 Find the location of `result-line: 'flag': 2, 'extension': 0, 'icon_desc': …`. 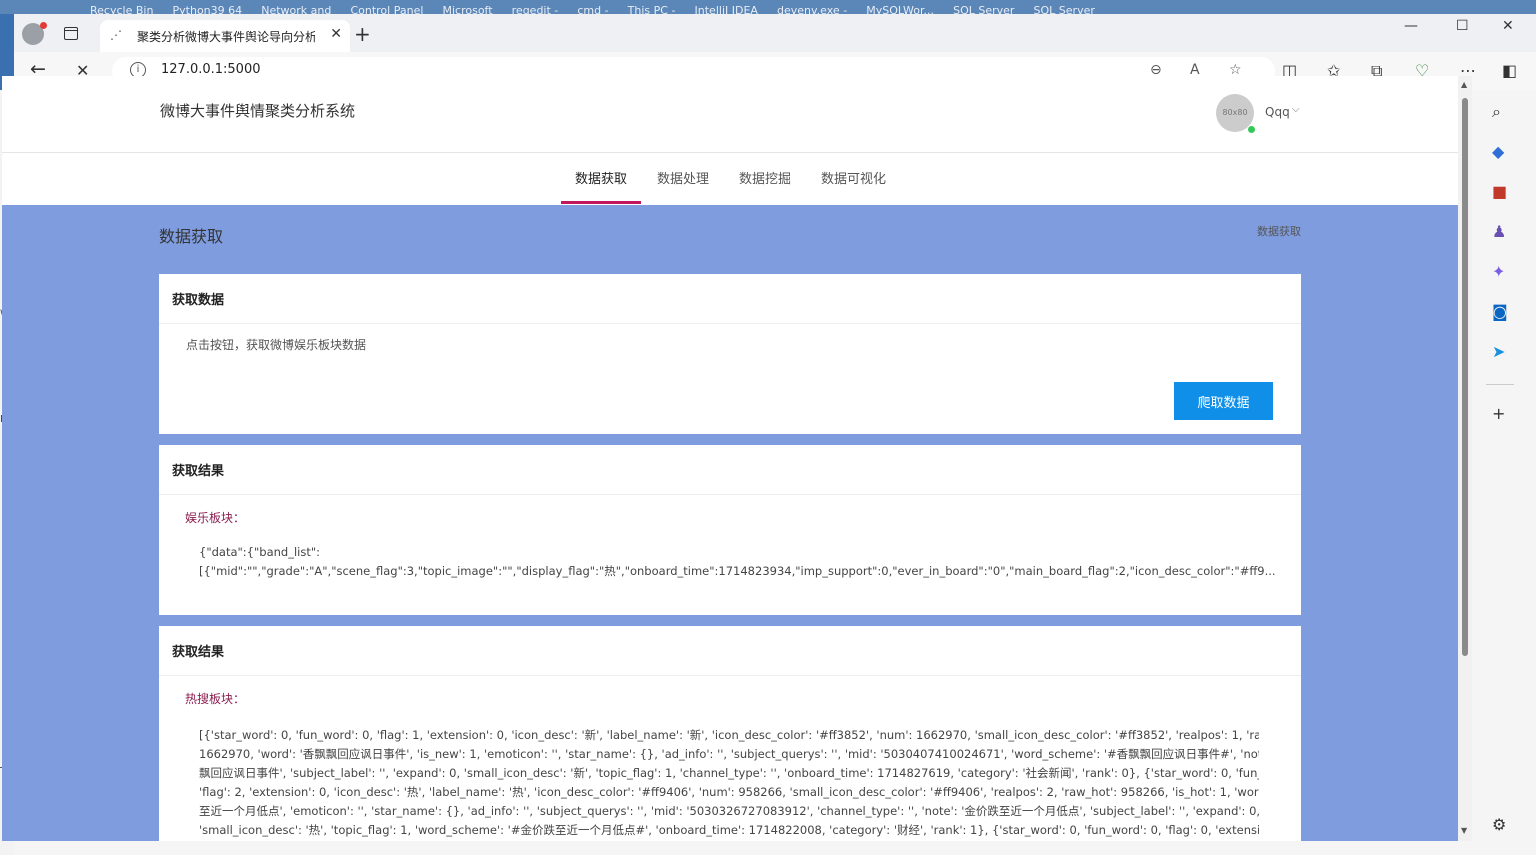

result-line: 'flag': 2, 'extension': 0, 'icon_desc': … is located at coordinates (729, 792).